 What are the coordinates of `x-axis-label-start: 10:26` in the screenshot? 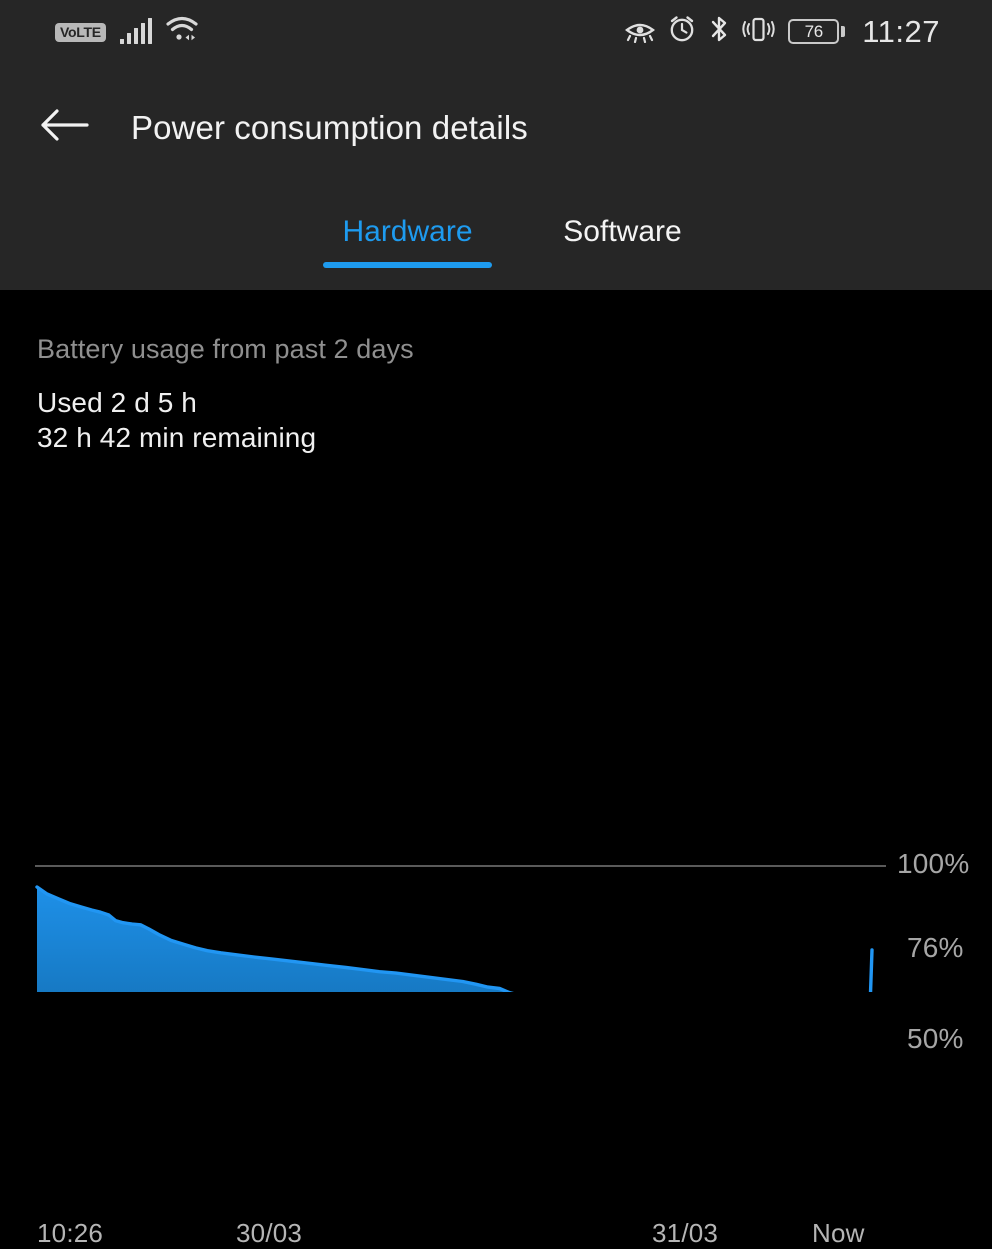 It's located at (70, 1233).